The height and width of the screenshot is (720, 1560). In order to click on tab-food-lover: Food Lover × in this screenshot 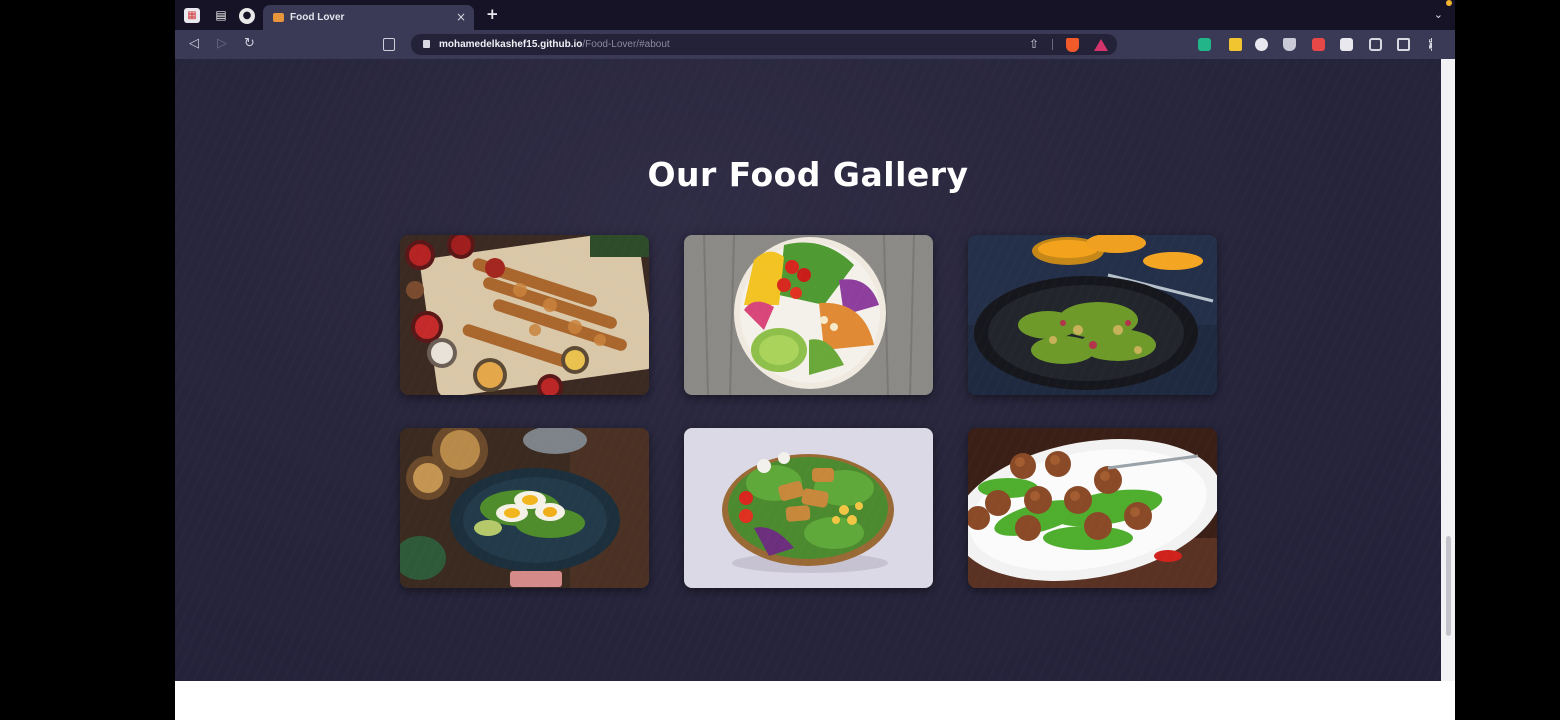, I will do `click(368, 17)`.